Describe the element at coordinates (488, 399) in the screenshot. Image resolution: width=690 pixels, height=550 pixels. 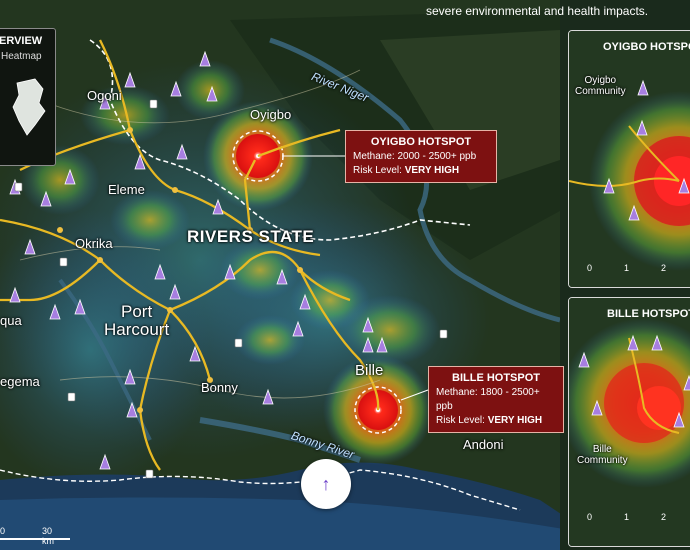
I see `bille-callout-methane: Methane: 1800 - 2500+ ppb` at that location.